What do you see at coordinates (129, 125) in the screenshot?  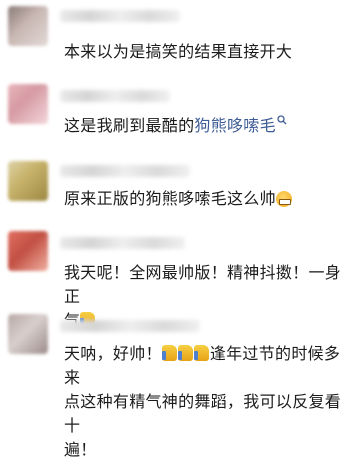 I see `comment-text-prefix: 这是我刷到最酷的` at bounding box center [129, 125].